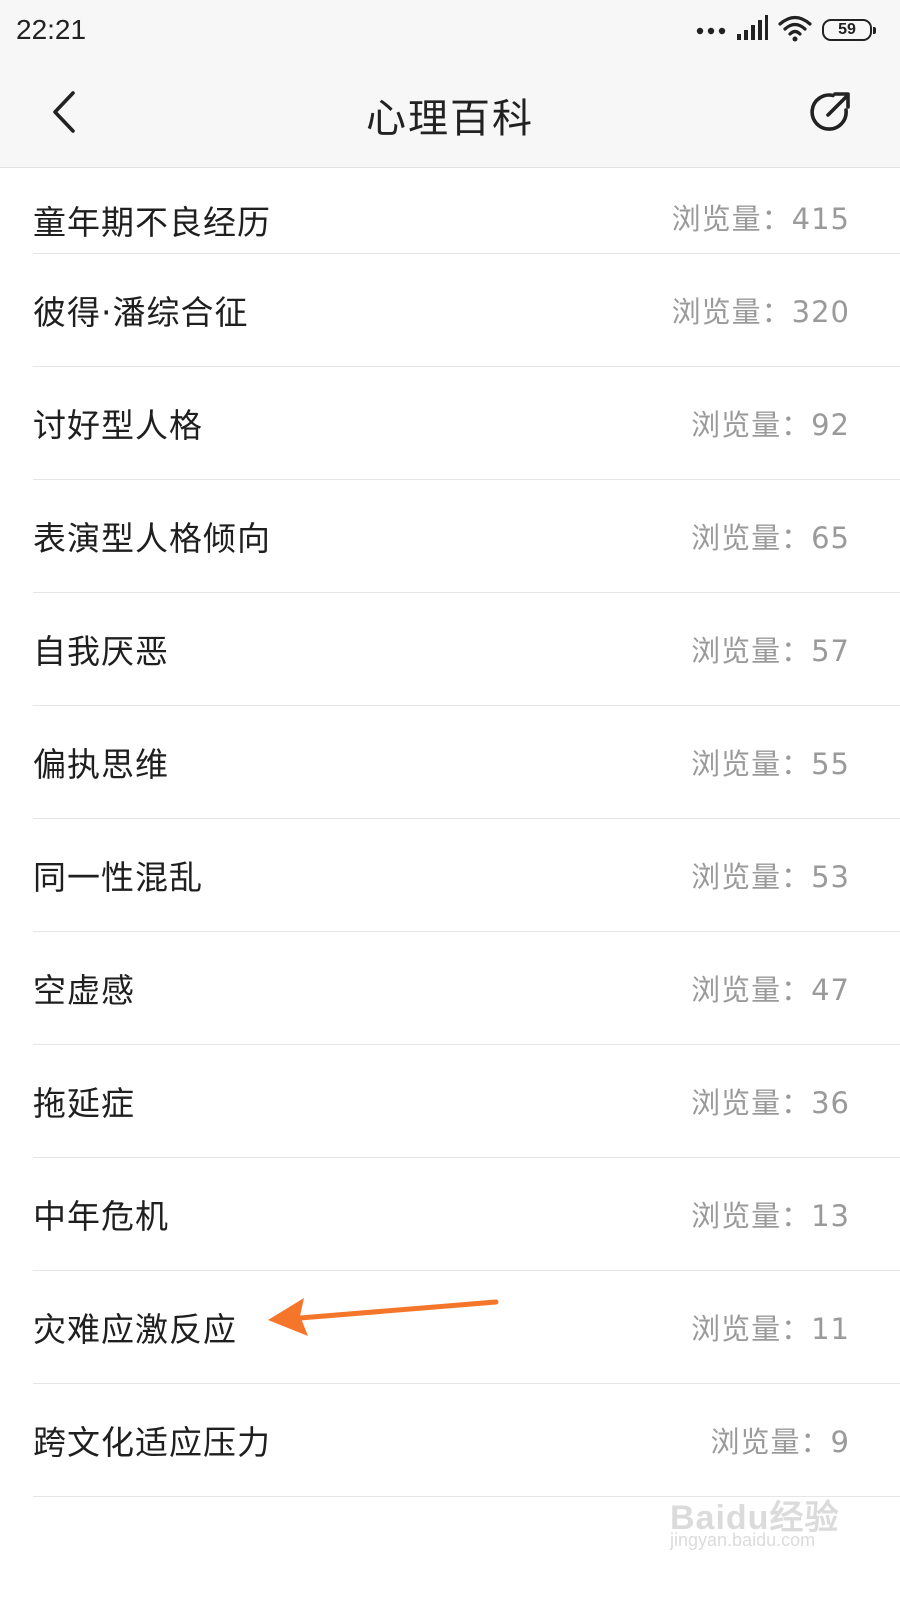 The image size is (900, 1600). Describe the element at coordinates (152, 1442) in the screenshot. I see `item-title: 跨文化适应压力` at that location.